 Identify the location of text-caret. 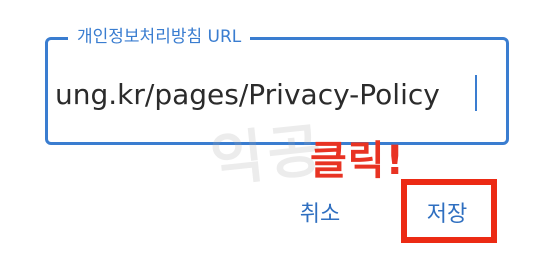
(476, 93).